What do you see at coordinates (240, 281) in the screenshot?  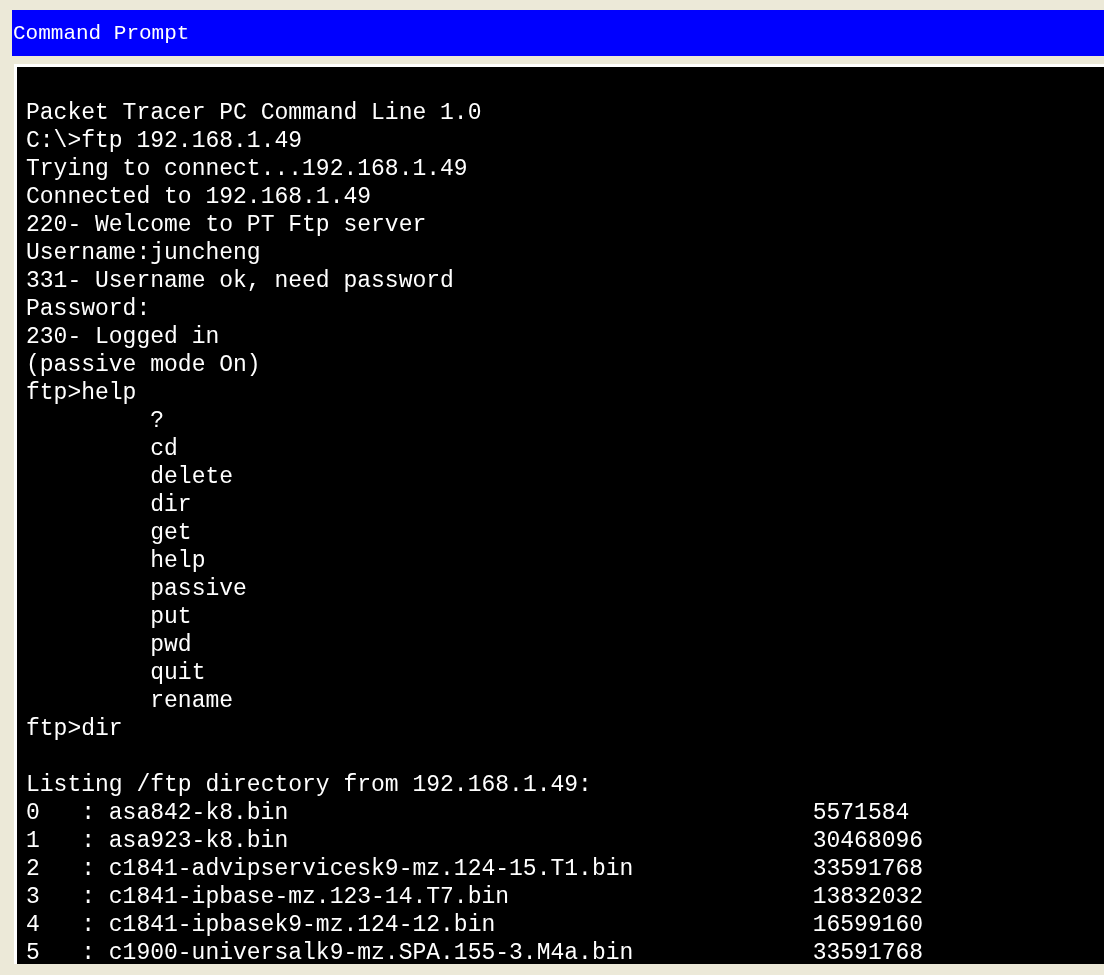 I see `output-line: 331- Username ok, need password` at bounding box center [240, 281].